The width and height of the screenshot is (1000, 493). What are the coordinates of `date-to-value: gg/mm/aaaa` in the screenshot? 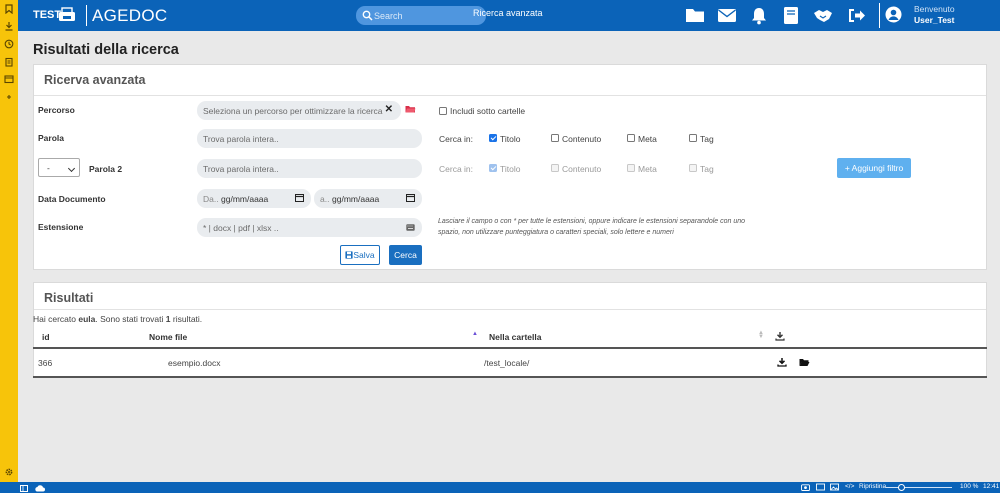 It's located at (356, 199).